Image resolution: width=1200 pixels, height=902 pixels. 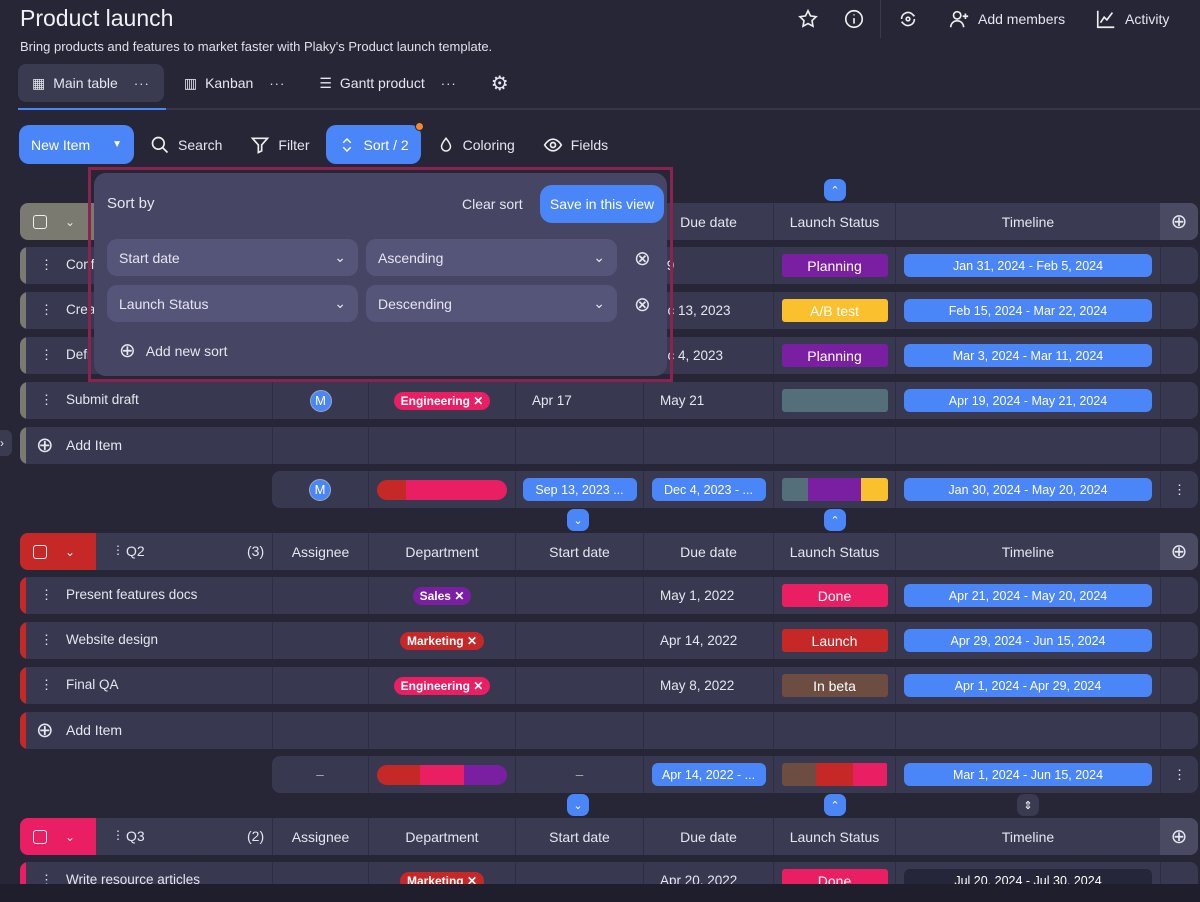 I want to click on search-button: Search, so click(x=186, y=144).